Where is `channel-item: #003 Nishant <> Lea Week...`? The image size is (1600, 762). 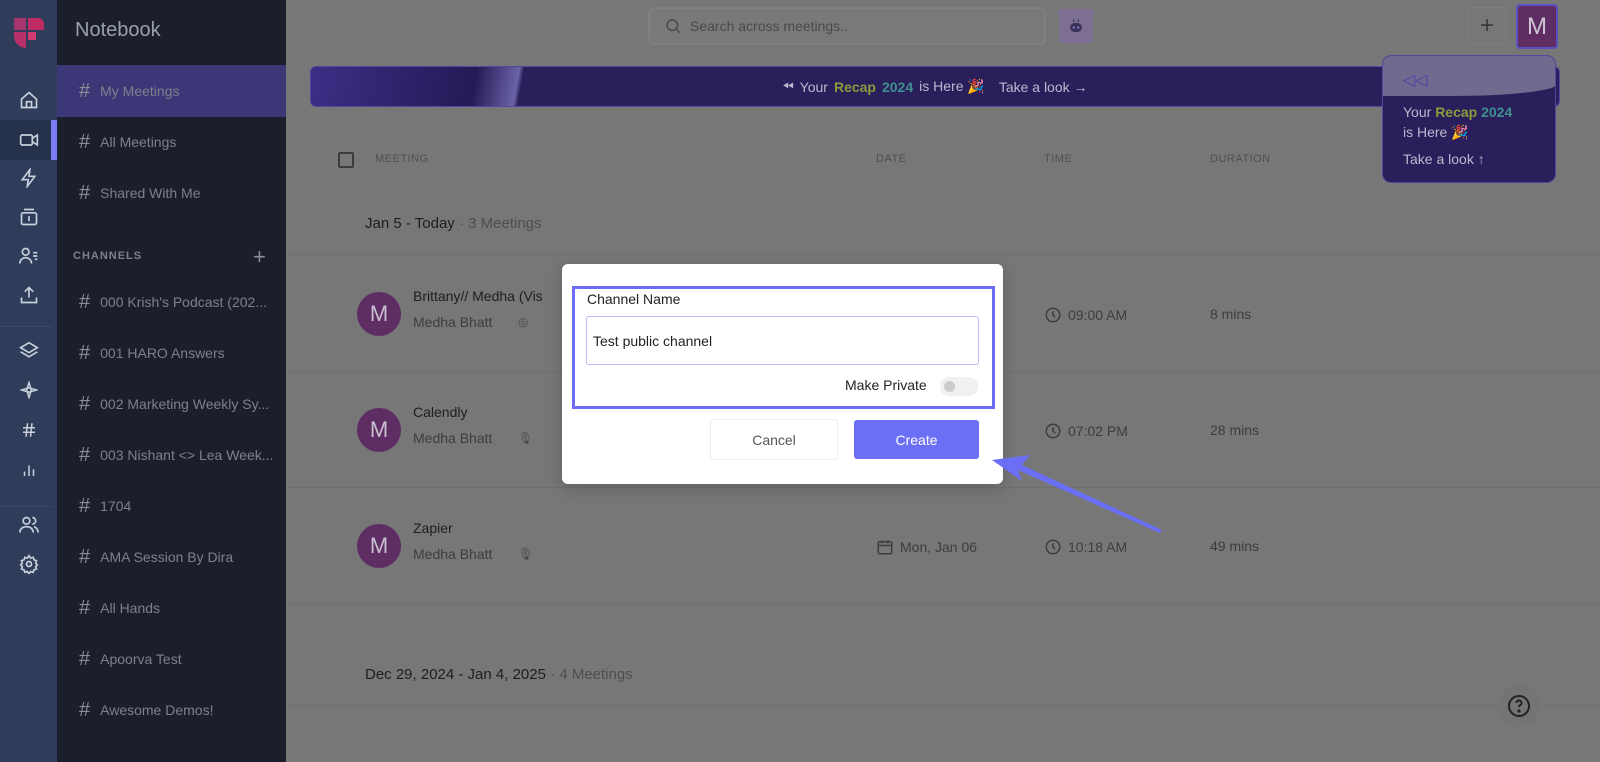 channel-item: #003 Nishant <> Lea Week... is located at coordinates (171, 455).